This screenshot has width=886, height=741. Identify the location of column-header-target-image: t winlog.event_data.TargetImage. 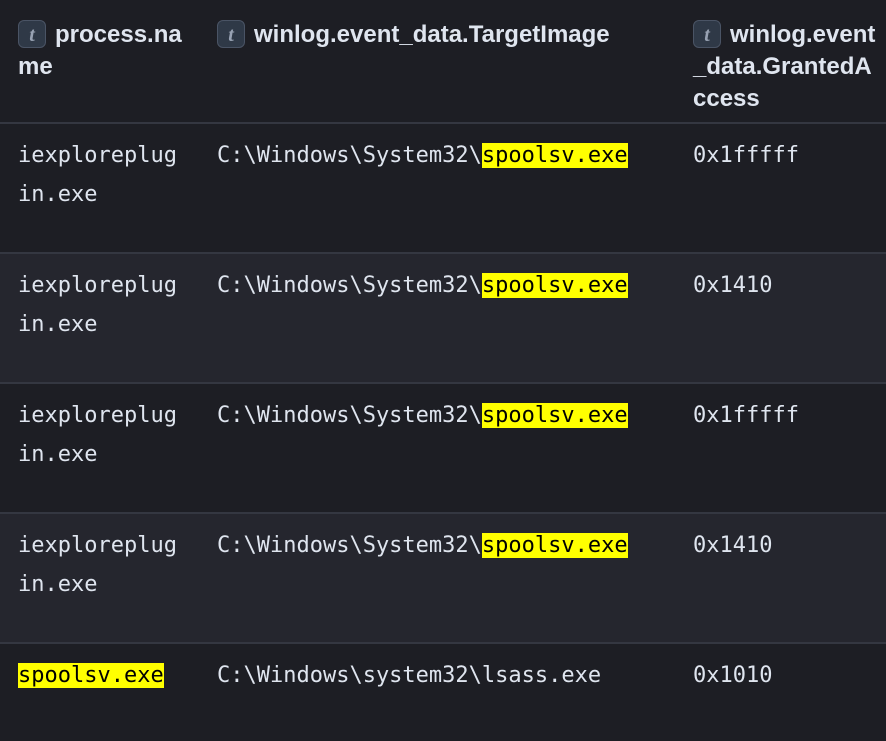
(447, 35).